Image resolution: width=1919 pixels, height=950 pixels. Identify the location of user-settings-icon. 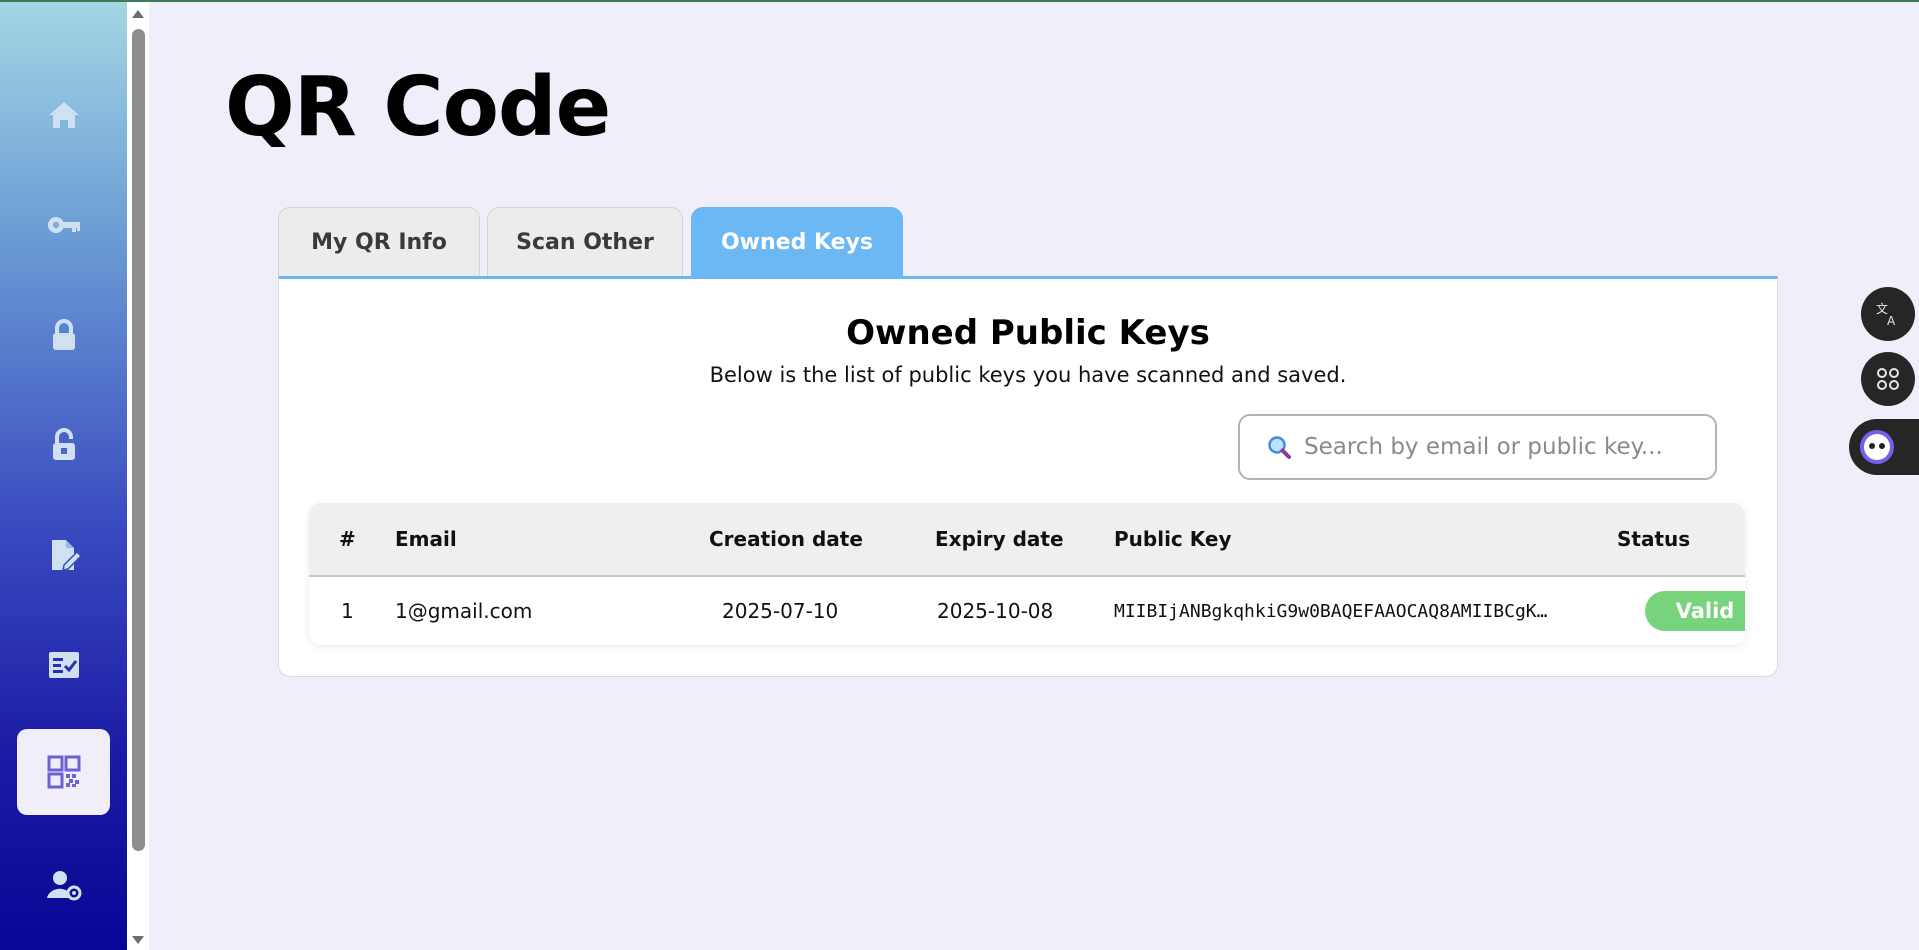
(63, 886).